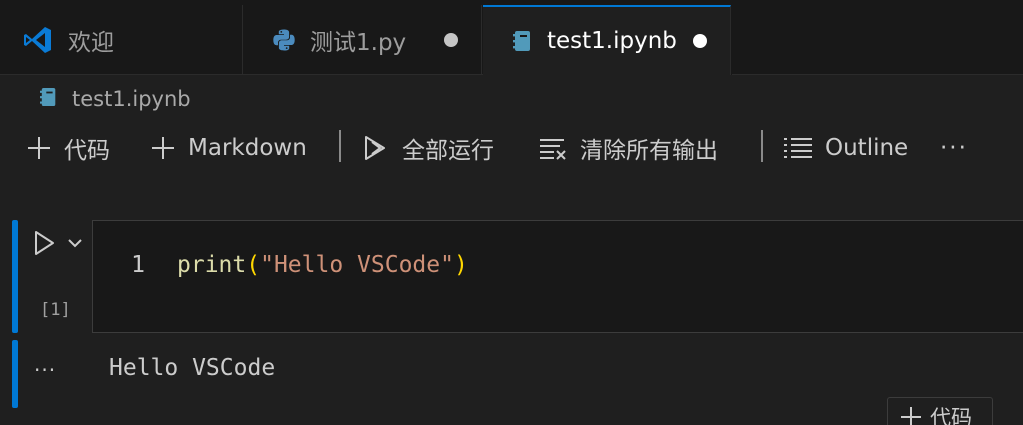 The width and height of the screenshot is (1023, 425). Describe the element at coordinates (247, 148) in the screenshot. I see `add-markdown-label: Markdown` at that location.